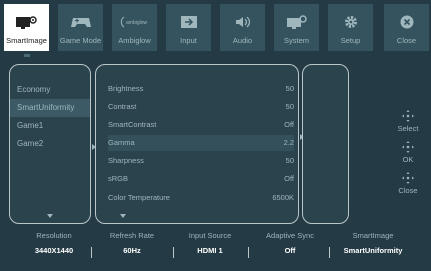  I want to click on status-input-source: Input Source HDMI 1, so click(210, 246).